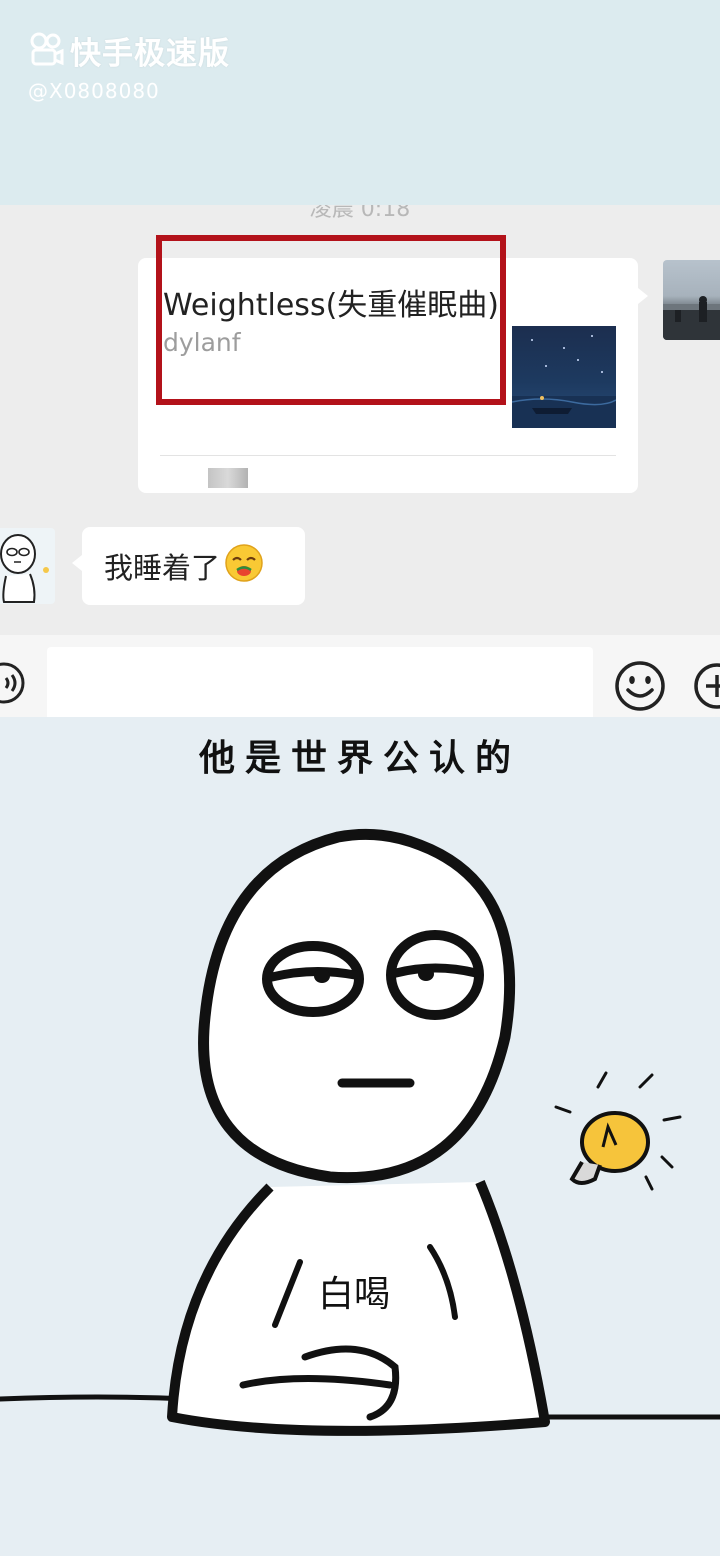  I want to click on highlight-box, so click(331, 320).